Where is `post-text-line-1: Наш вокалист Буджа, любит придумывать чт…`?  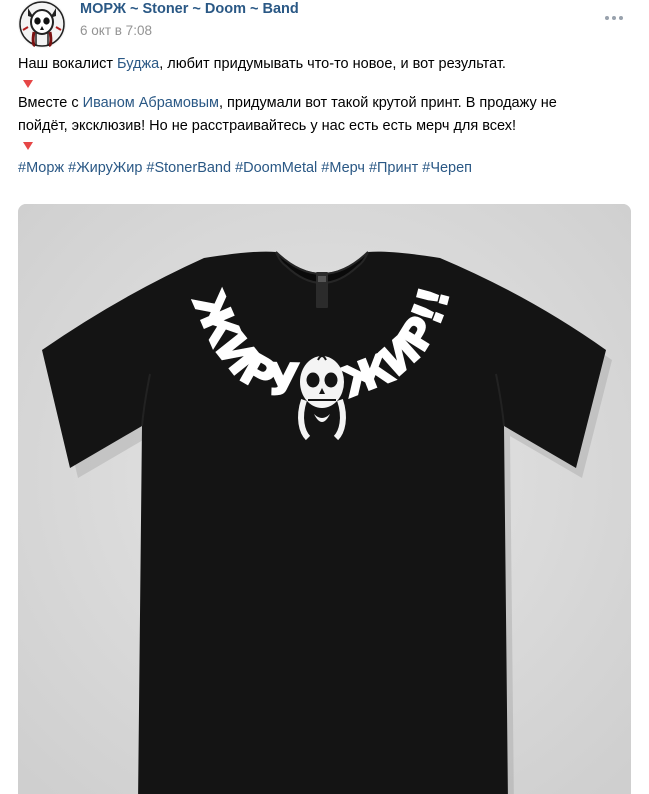 post-text-line-1: Наш вокалист Буджа, любит придумывать чт… is located at coordinates (324, 64).